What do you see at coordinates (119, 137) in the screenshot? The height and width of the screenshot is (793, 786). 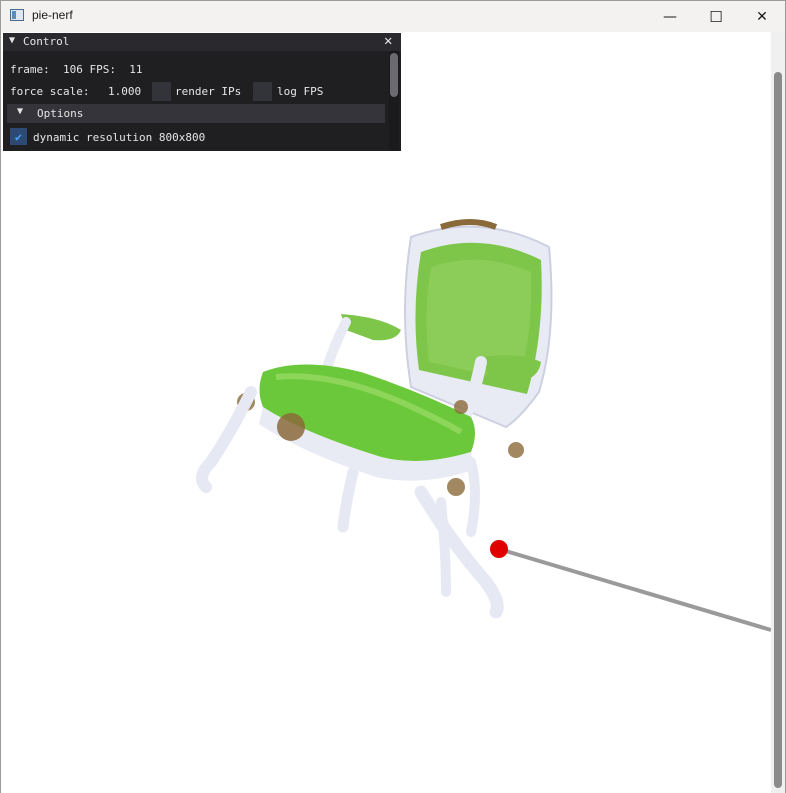 I see `dynamic-resolution-label: dynamic resolution 800x800` at bounding box center [119, 137].